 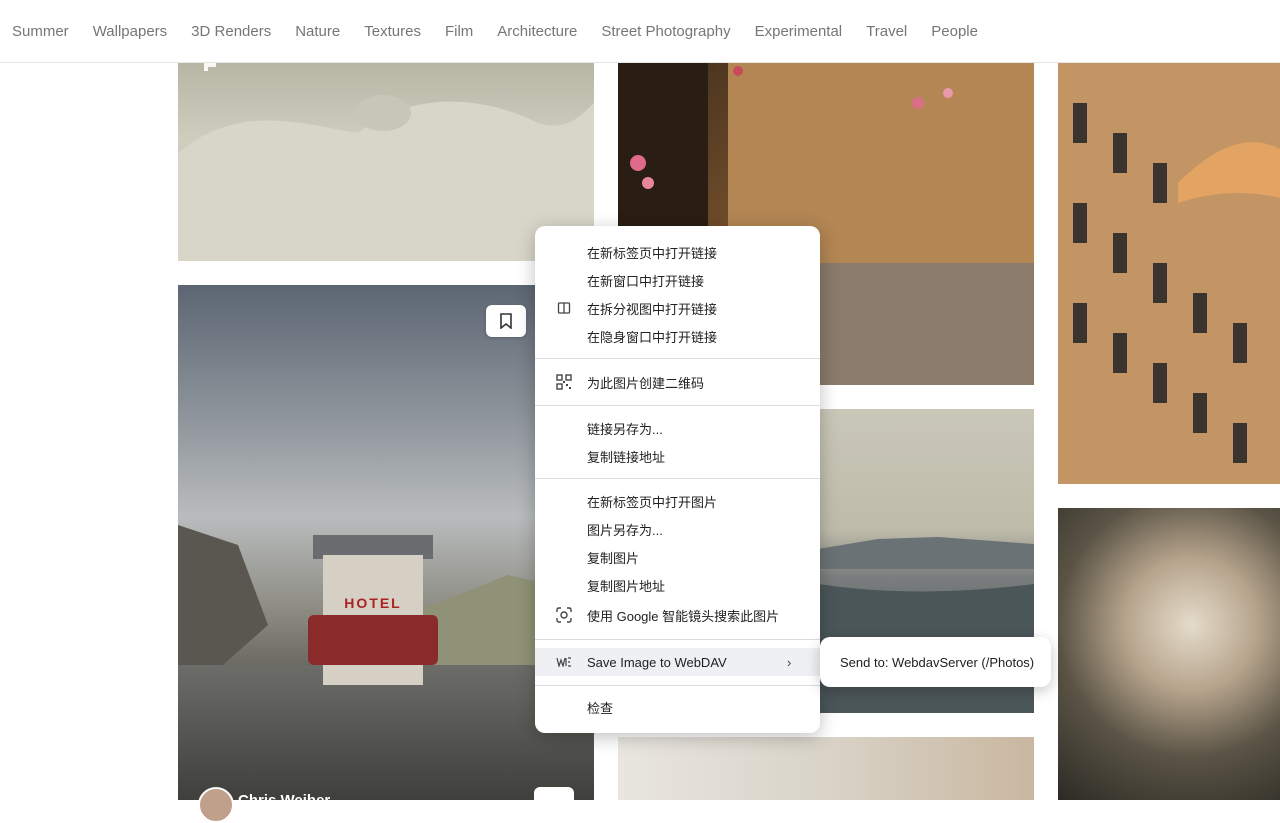 What do you see at coordinates (459, 31) in the screenshot?
I see `tab-film: Film` at bounding box center [459, 31].